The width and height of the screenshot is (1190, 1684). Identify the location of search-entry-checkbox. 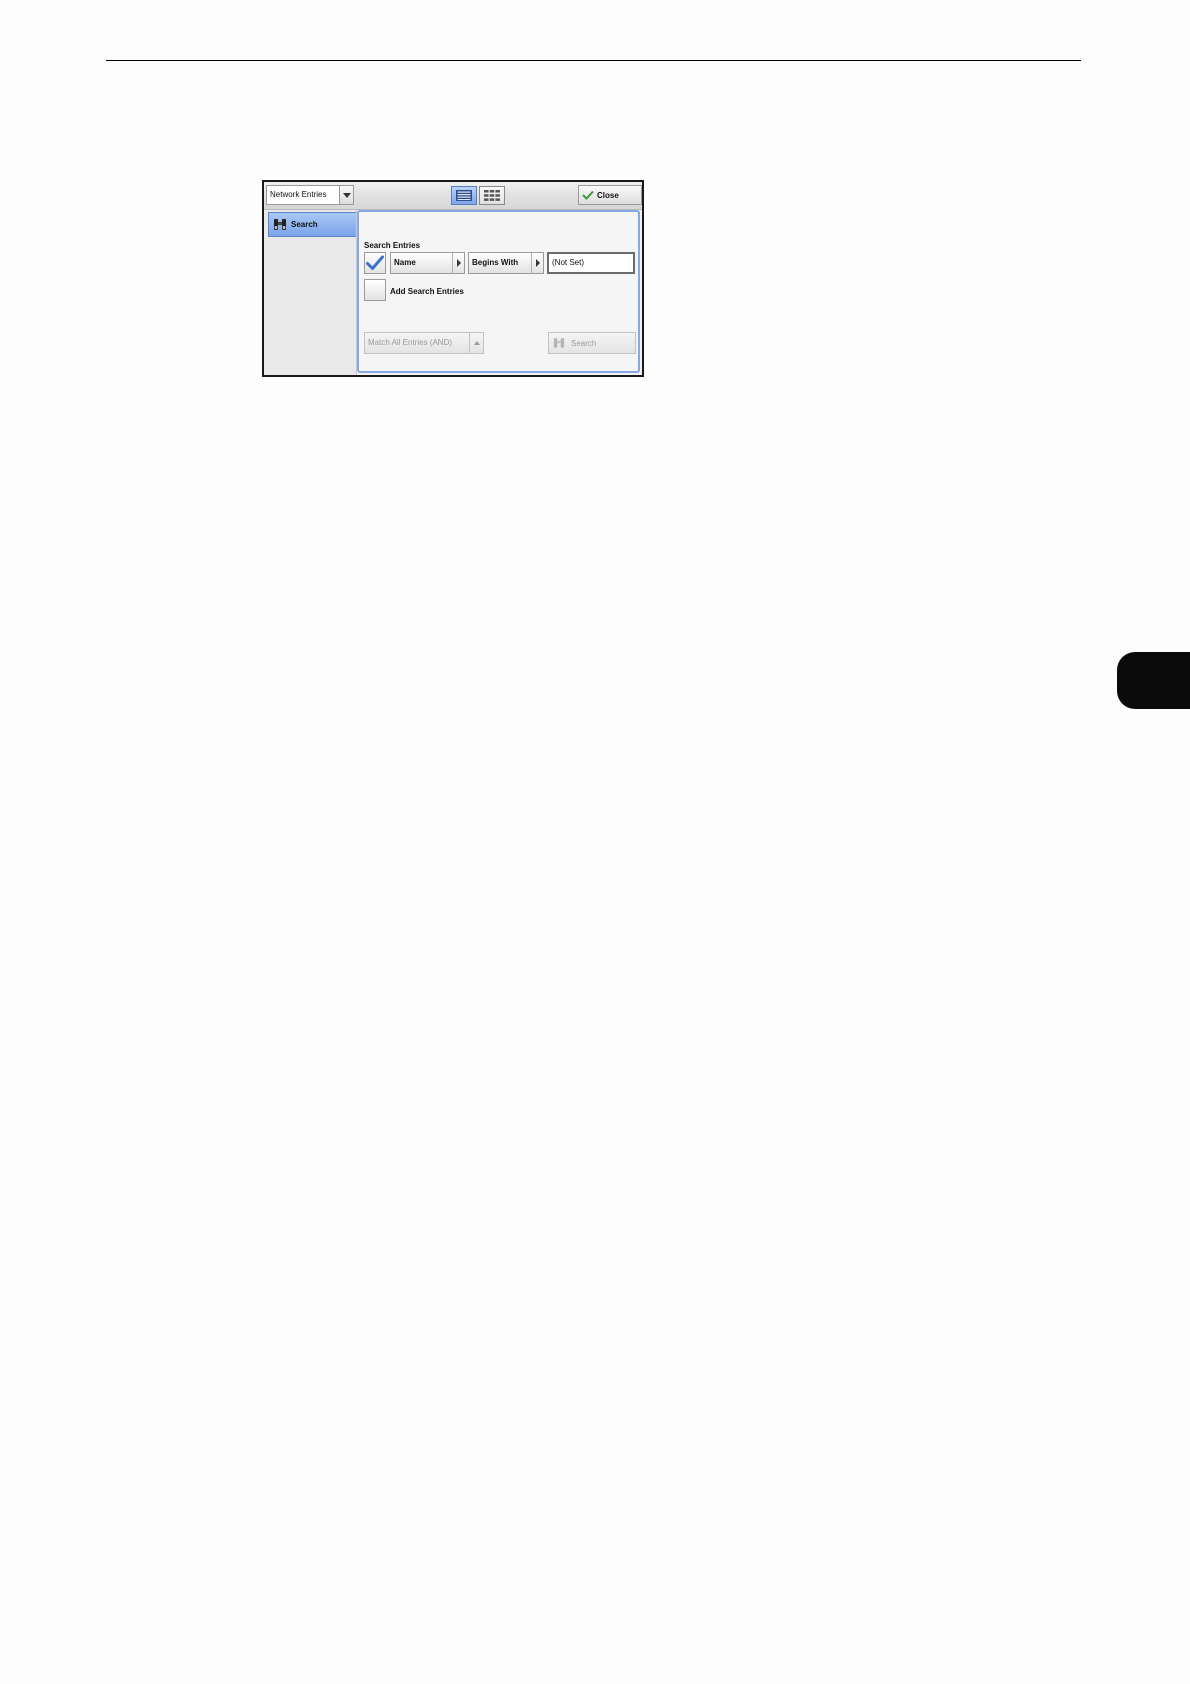
(375, 263).